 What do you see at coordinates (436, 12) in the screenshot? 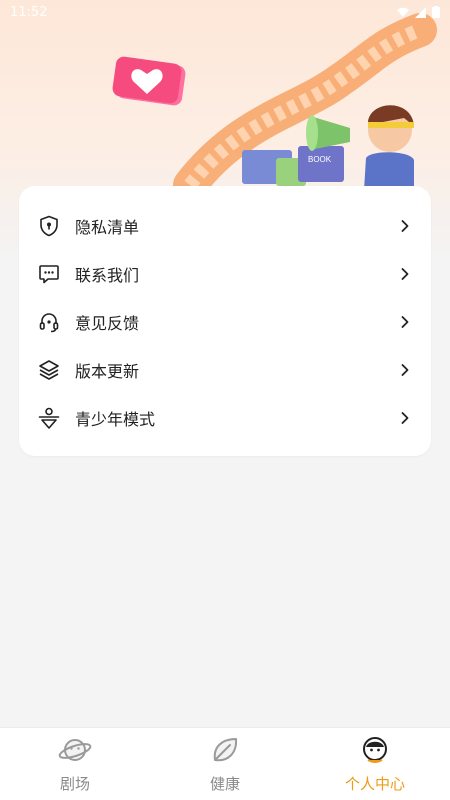
I see `battery-icon` at bounding box center [436, 12].